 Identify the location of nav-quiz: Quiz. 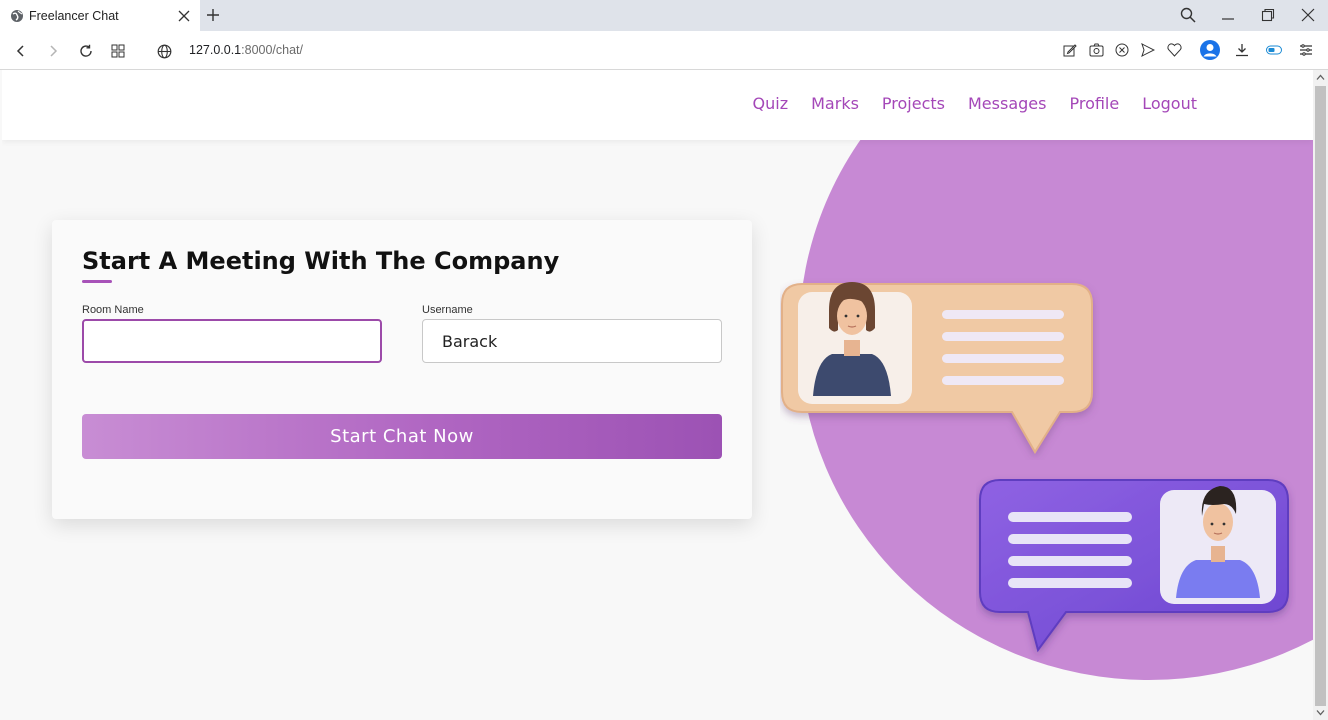
(771, 103).